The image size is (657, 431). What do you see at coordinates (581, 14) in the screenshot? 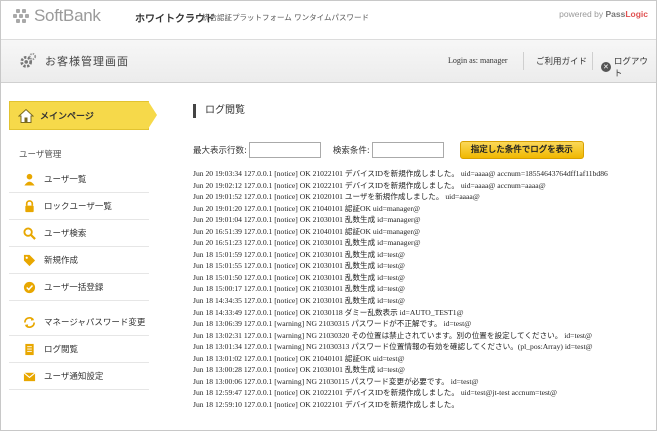
I see `powered-prefix: powered by` at bounding box center [581, 14].